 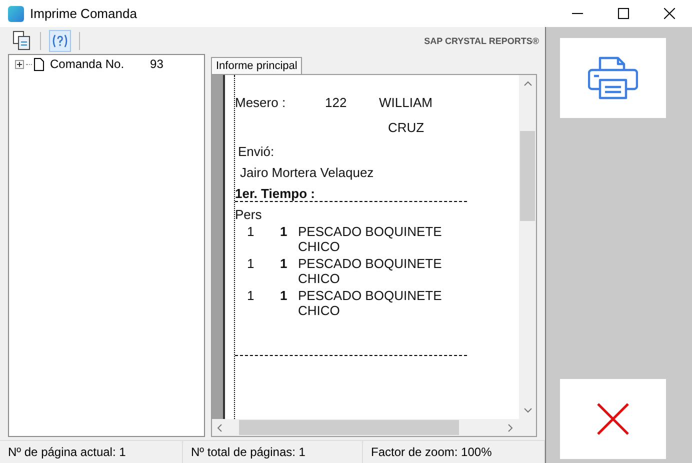 What do you see at coordinates (157, 64) in the screenshot?
I see `tree-item-value: 93` at bounding box center [157, 64].